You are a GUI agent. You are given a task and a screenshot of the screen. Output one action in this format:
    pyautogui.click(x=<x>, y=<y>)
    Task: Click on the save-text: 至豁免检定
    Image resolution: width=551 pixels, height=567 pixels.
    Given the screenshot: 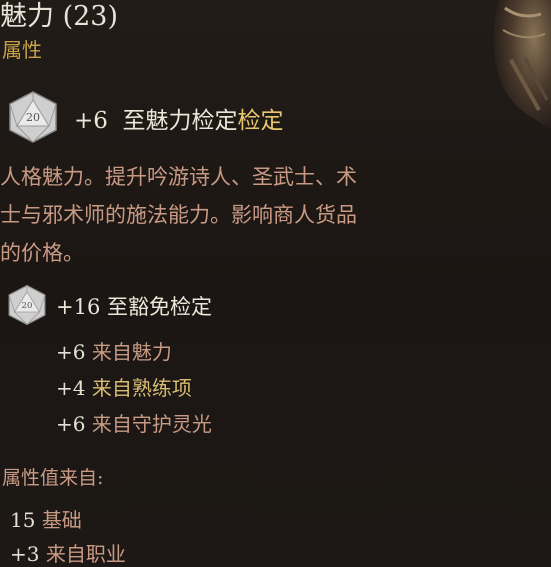 What is the action you would take?
    pyautogui.click(x=160, y=307)
    